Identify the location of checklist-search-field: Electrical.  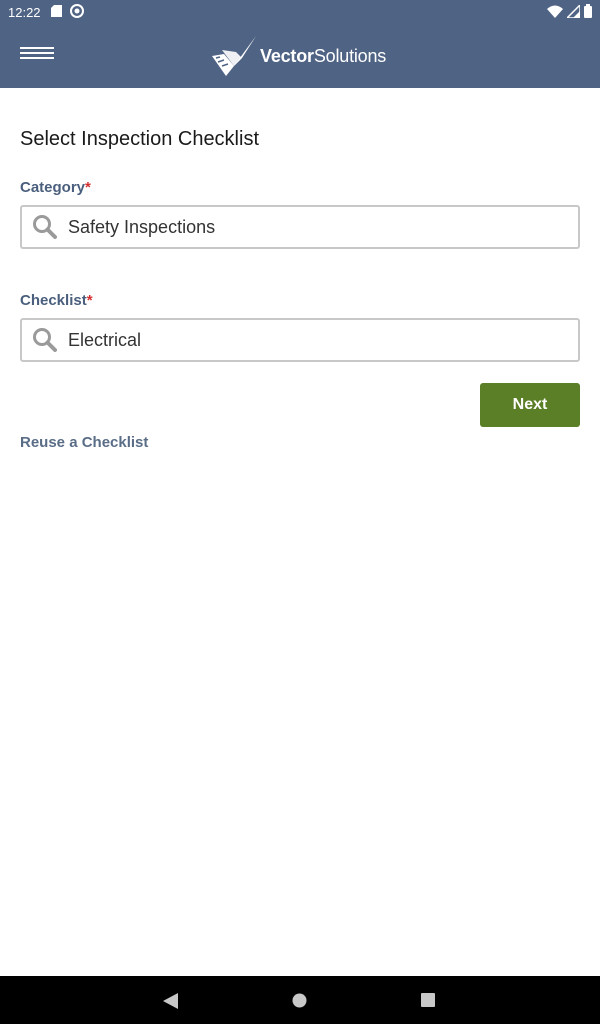
(300, 340).